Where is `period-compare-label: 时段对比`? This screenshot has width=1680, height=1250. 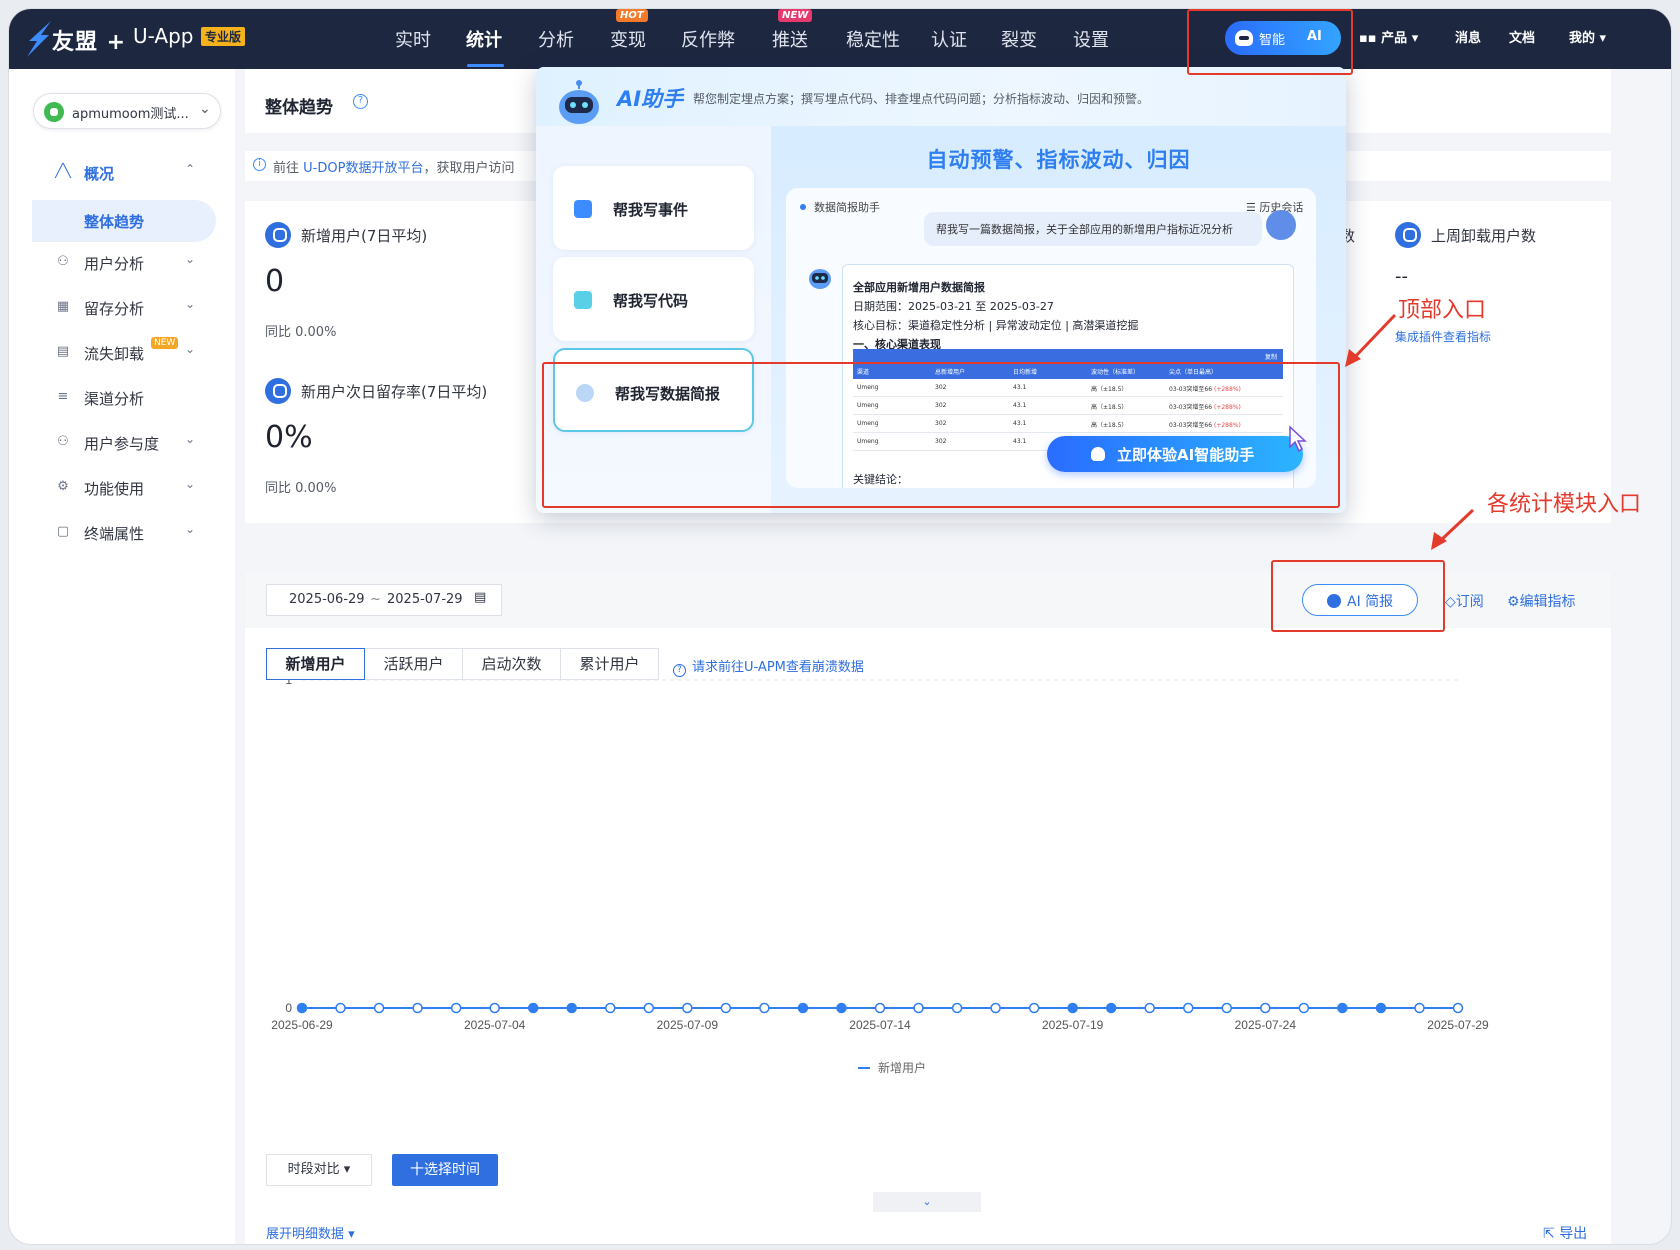
period-compare-label: 时段对比 is located at coordinates (313, 1169).